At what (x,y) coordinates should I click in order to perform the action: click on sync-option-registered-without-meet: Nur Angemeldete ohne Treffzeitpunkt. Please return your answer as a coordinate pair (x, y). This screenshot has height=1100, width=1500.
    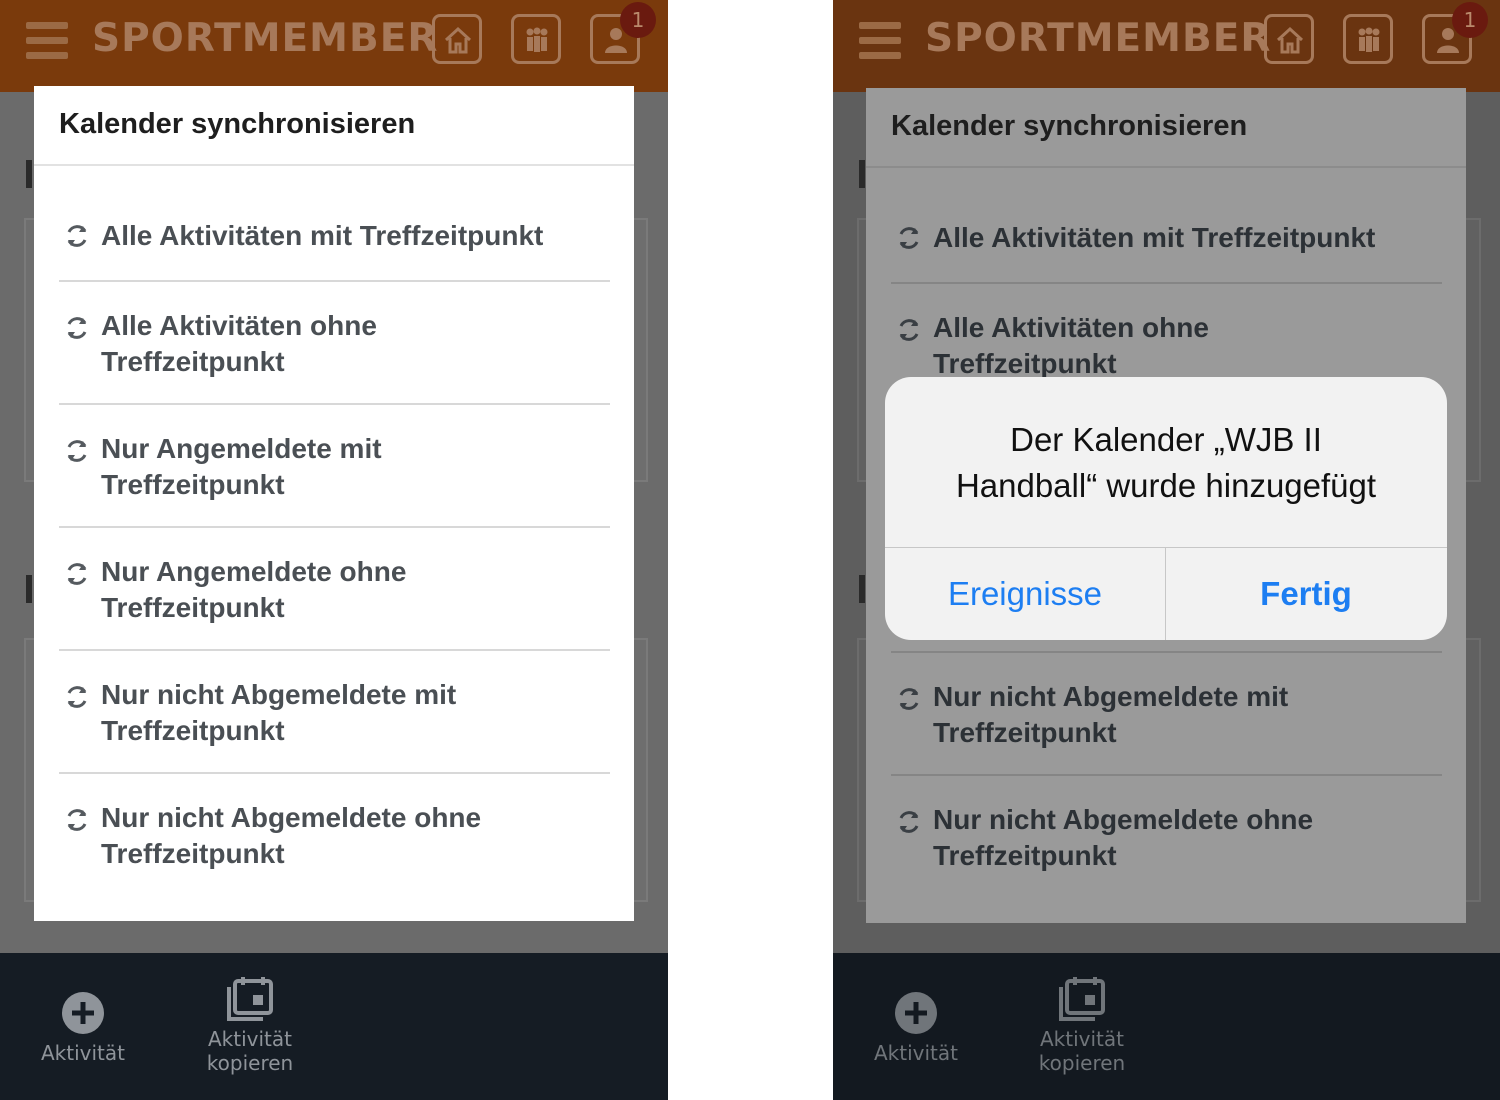
    Looking at the image, I should click on (334, 603).